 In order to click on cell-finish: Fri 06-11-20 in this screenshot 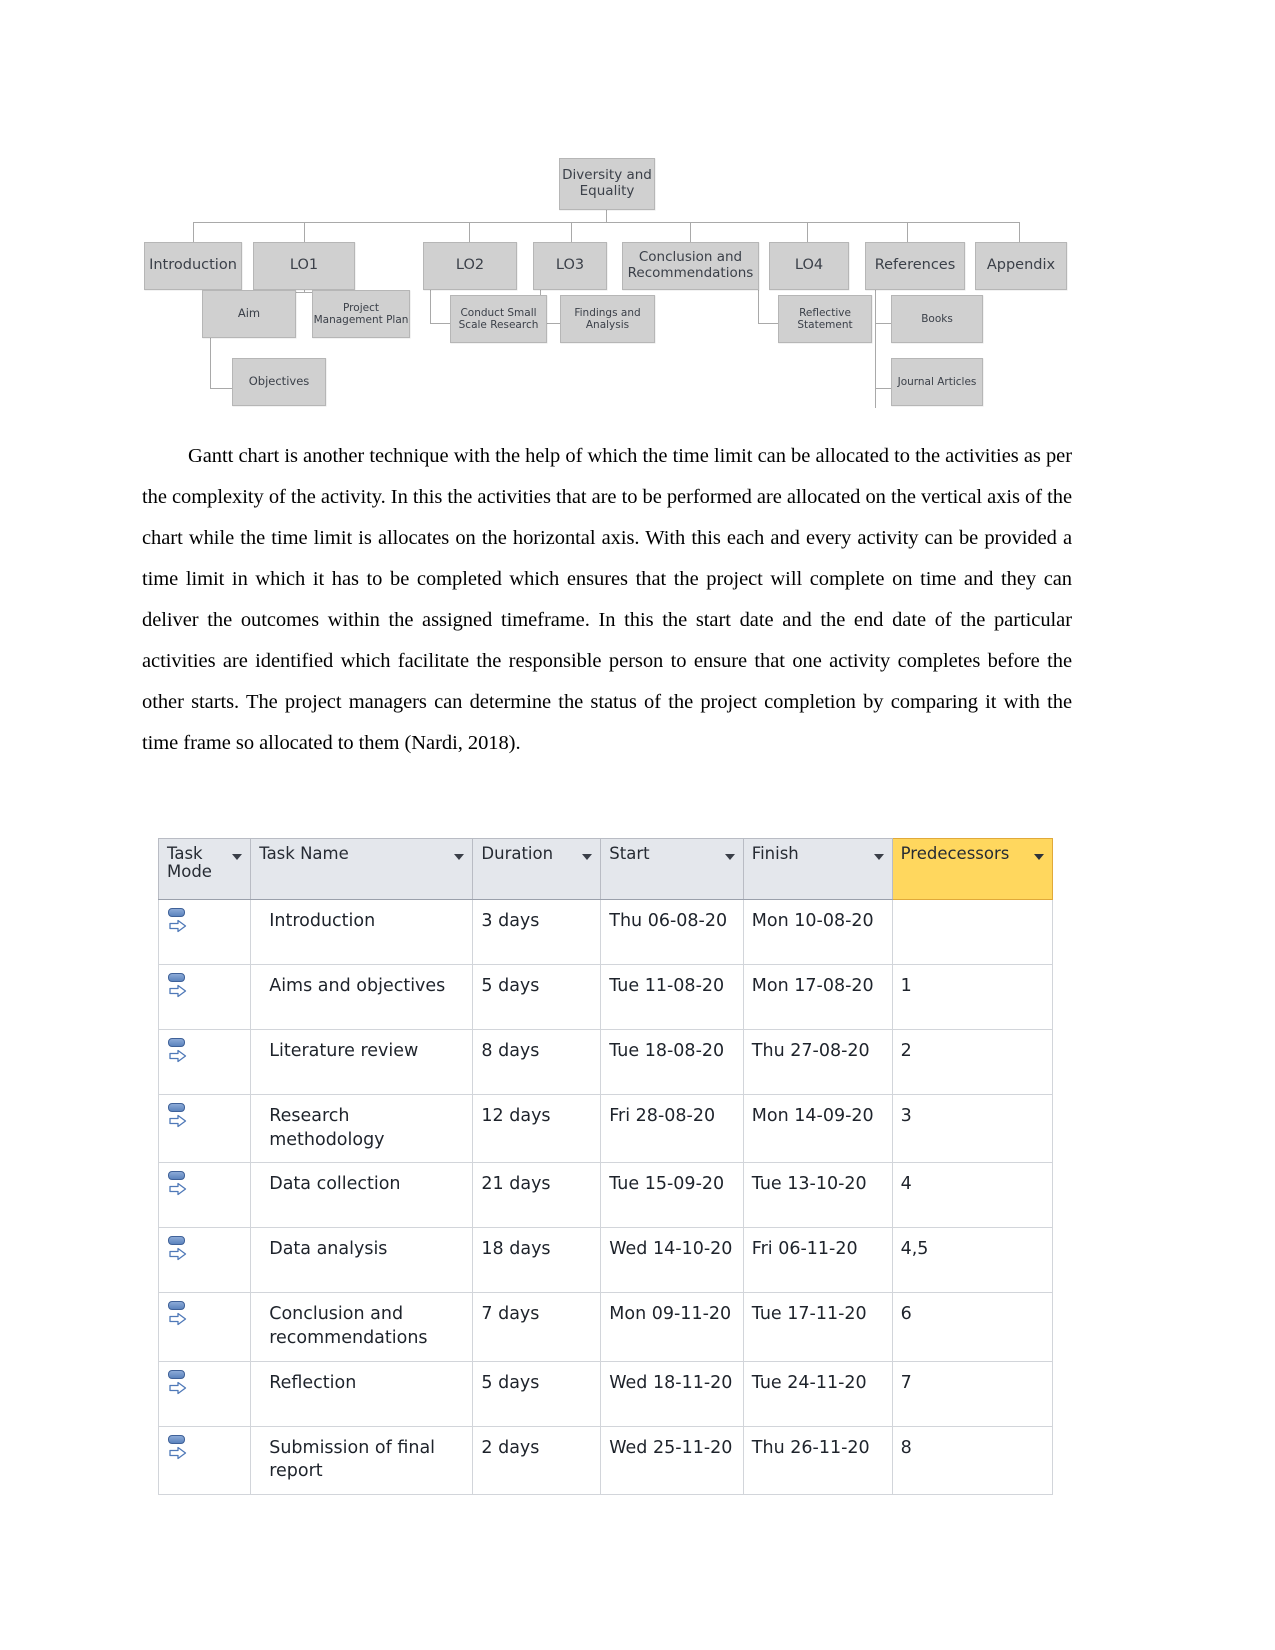, I will do `click(817, 1260)`.